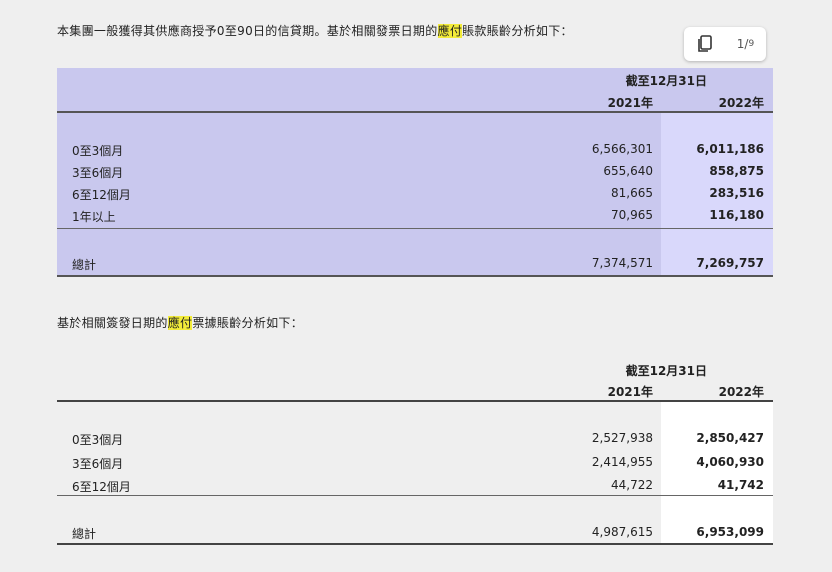  Describe the element at coordinates (730, 532) in the screenshot. I see `total-2022: 6,953,099` at that location.